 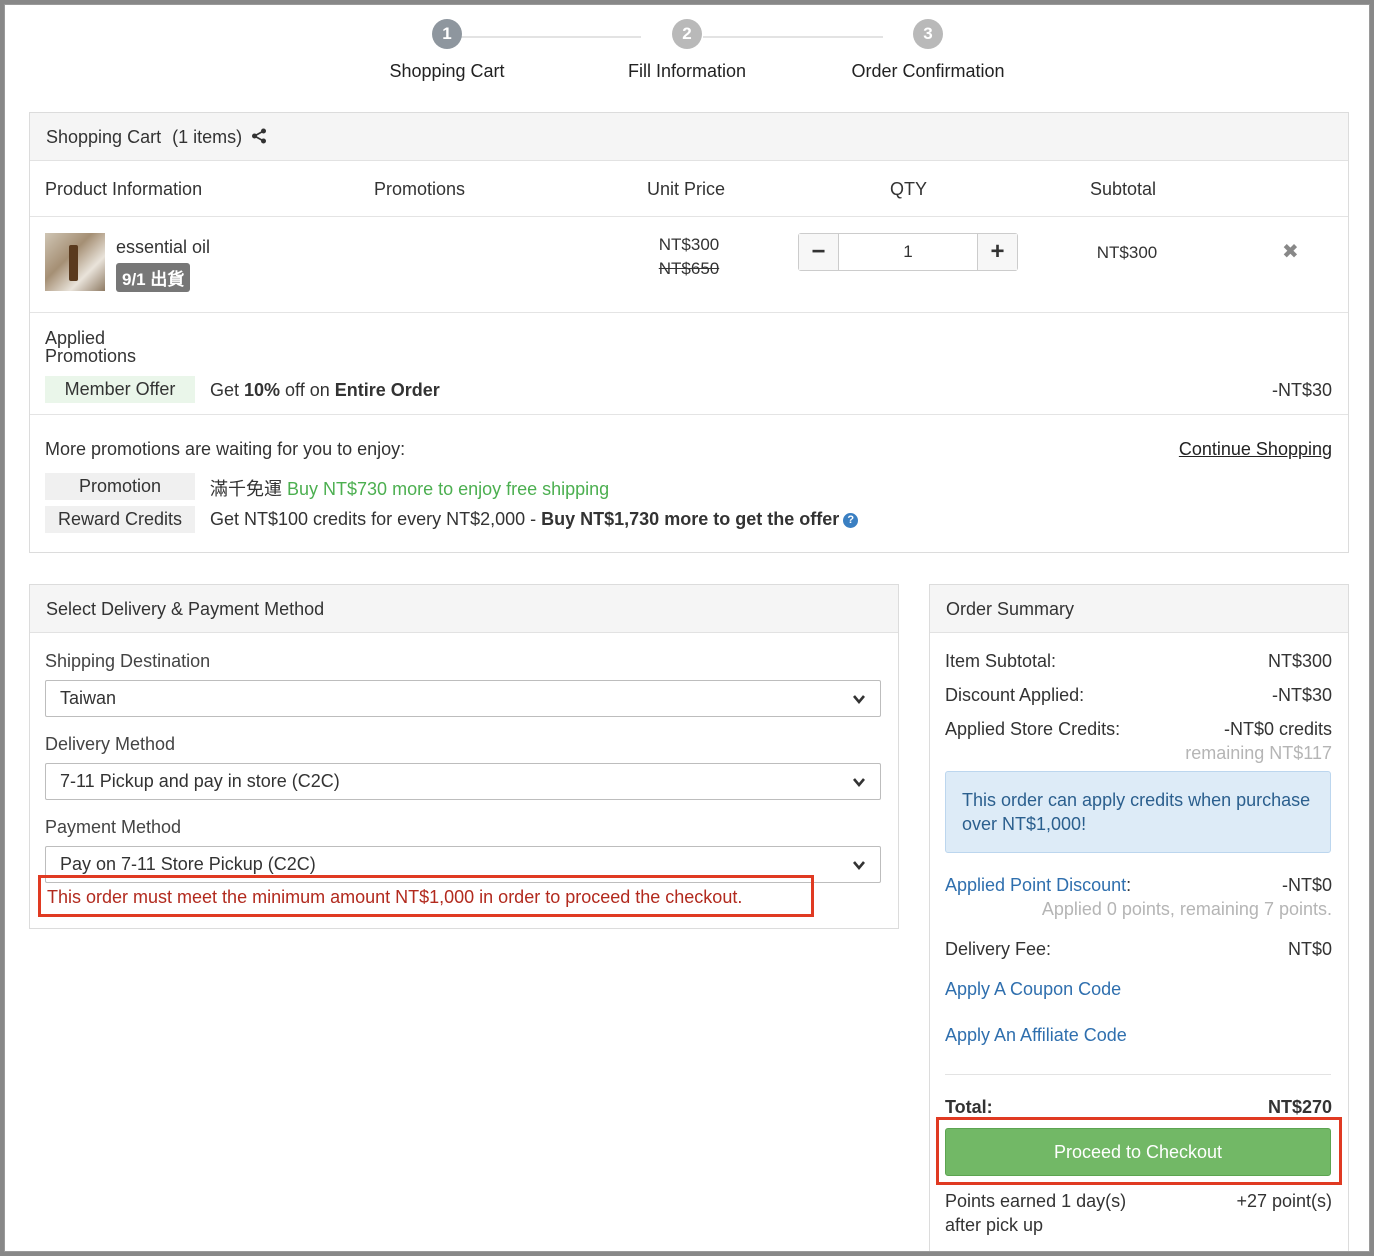 What do you see at coordinates (686, 189) in the screenshot?
I see `col-unit-price: Unit Price` at bounding box center [686, 189].